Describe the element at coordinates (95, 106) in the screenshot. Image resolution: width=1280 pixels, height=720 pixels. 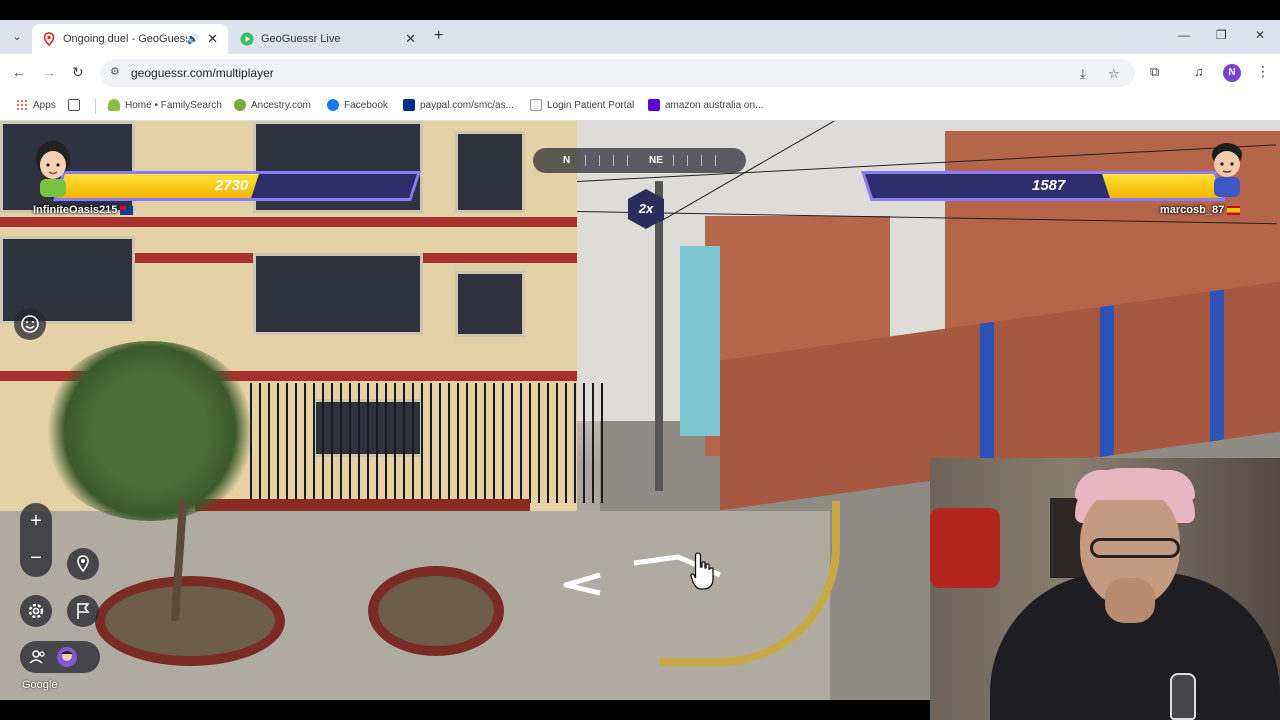
I see `bookmarks-divider` at that location.